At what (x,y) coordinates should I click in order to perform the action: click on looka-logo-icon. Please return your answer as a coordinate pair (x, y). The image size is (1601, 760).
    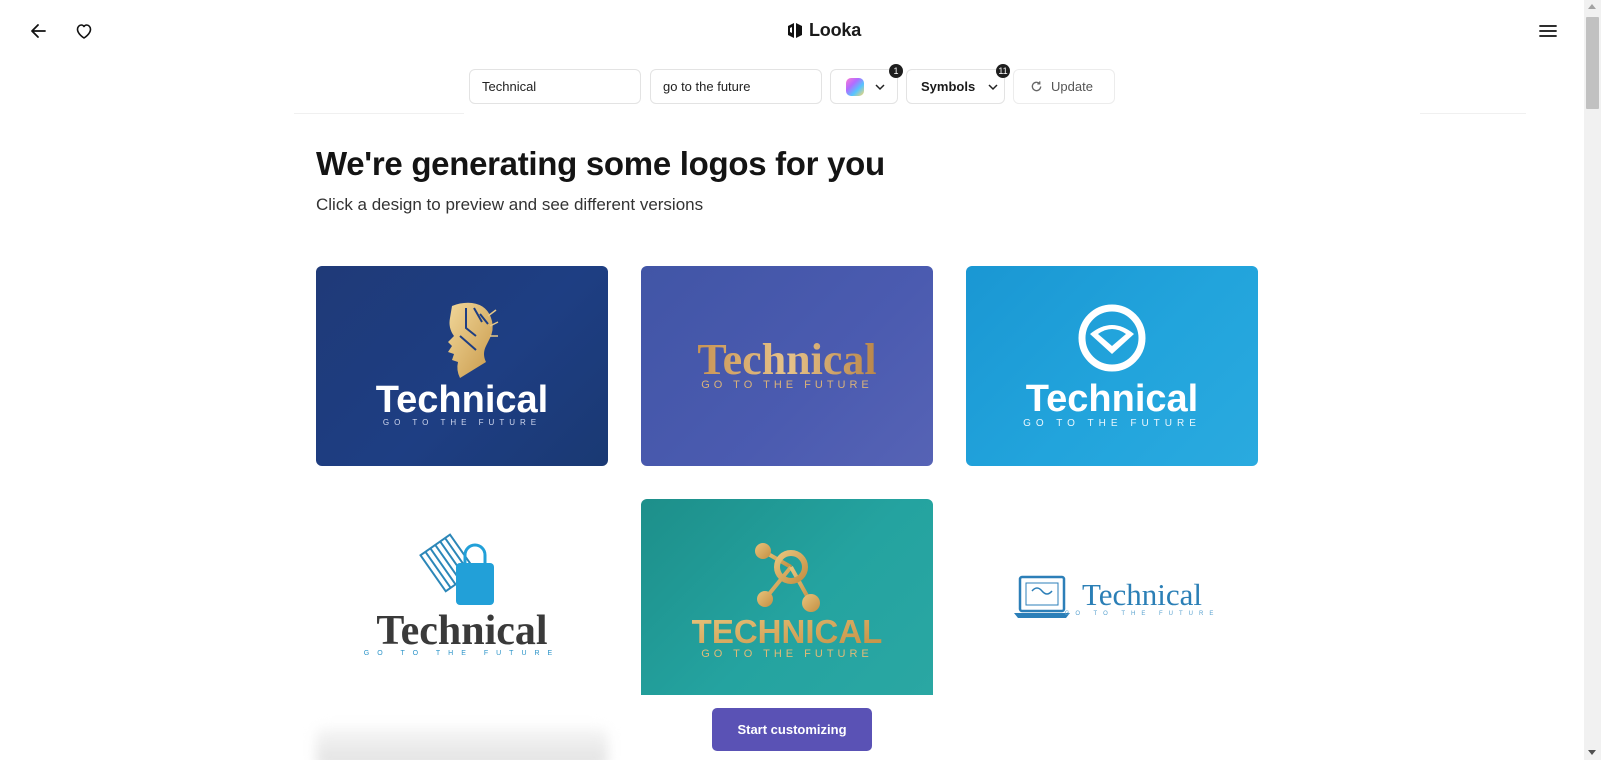
    Looking at the image, I should click on (795, 30).